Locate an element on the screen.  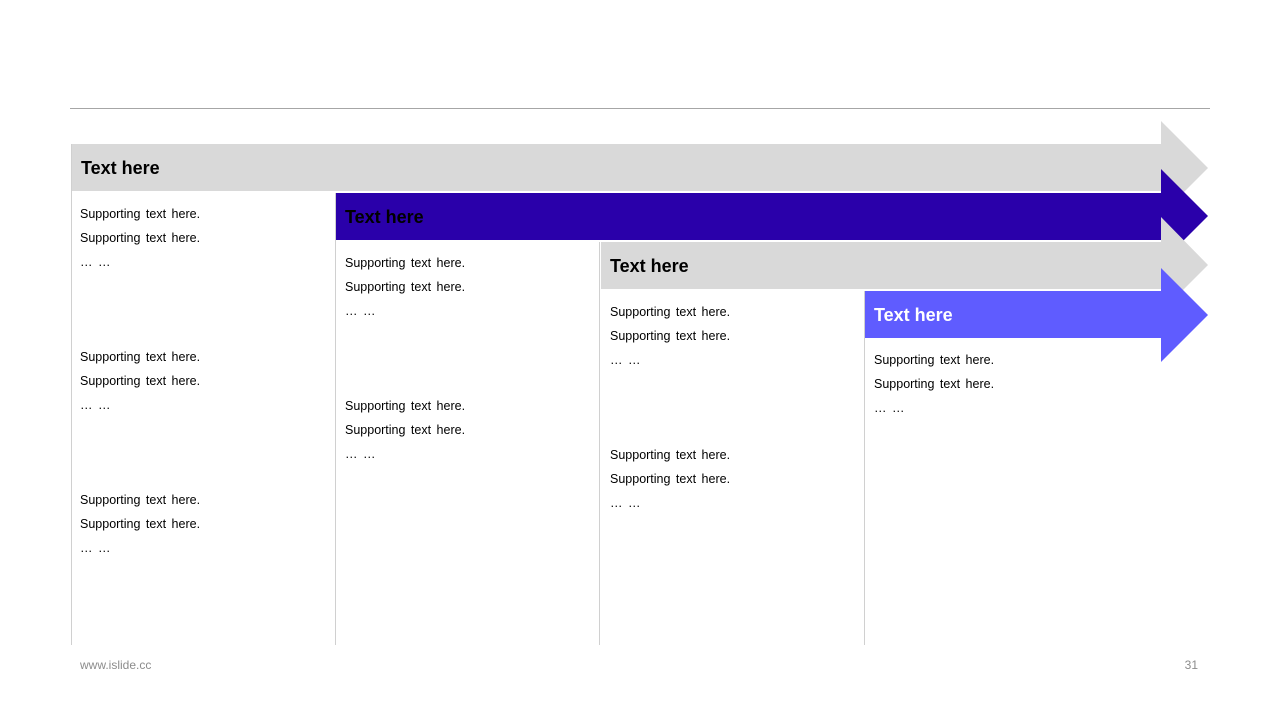
page-number: 31 is located at coordinates (1191, 665).